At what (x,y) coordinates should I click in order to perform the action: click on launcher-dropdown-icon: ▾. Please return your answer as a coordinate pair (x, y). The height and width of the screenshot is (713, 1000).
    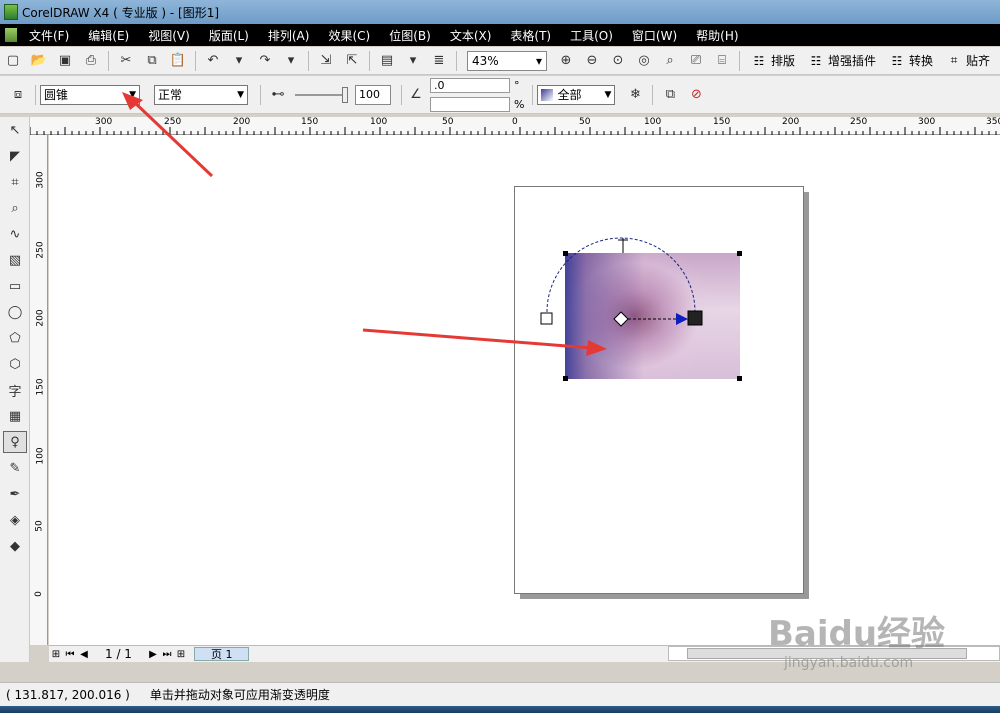
    Looking at the image, I should click on (413, 61).